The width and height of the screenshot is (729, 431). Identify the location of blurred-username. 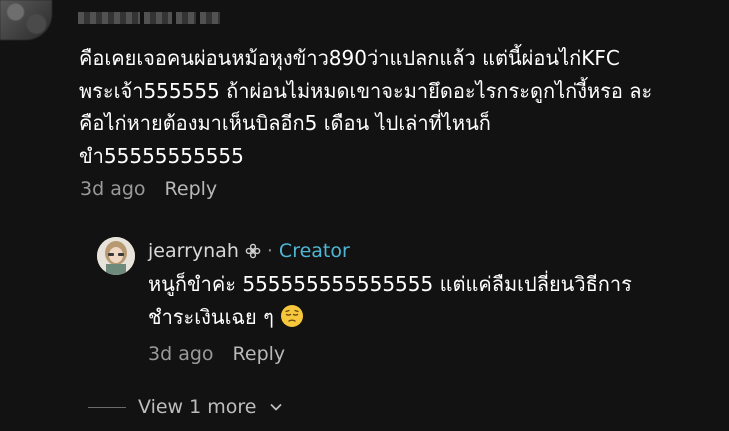
(149, 18).